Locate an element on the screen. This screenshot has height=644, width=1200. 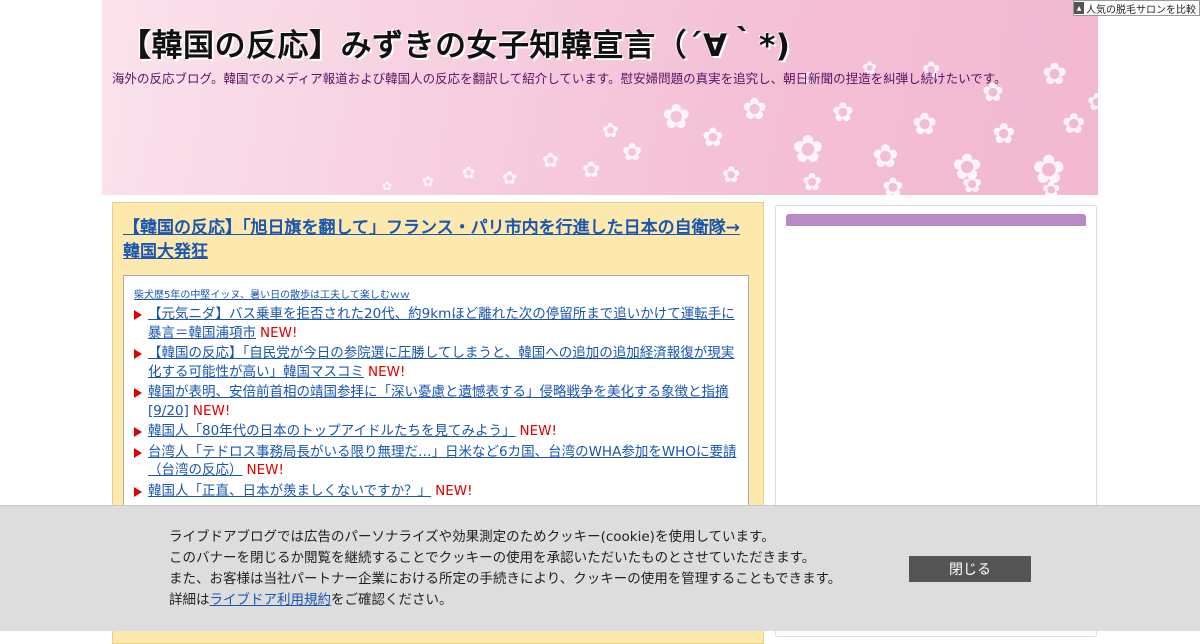
related-link: 韓国人「80年代の日本のトップアイドルたちを見てみよう」 is located at coordinates (332, 431).